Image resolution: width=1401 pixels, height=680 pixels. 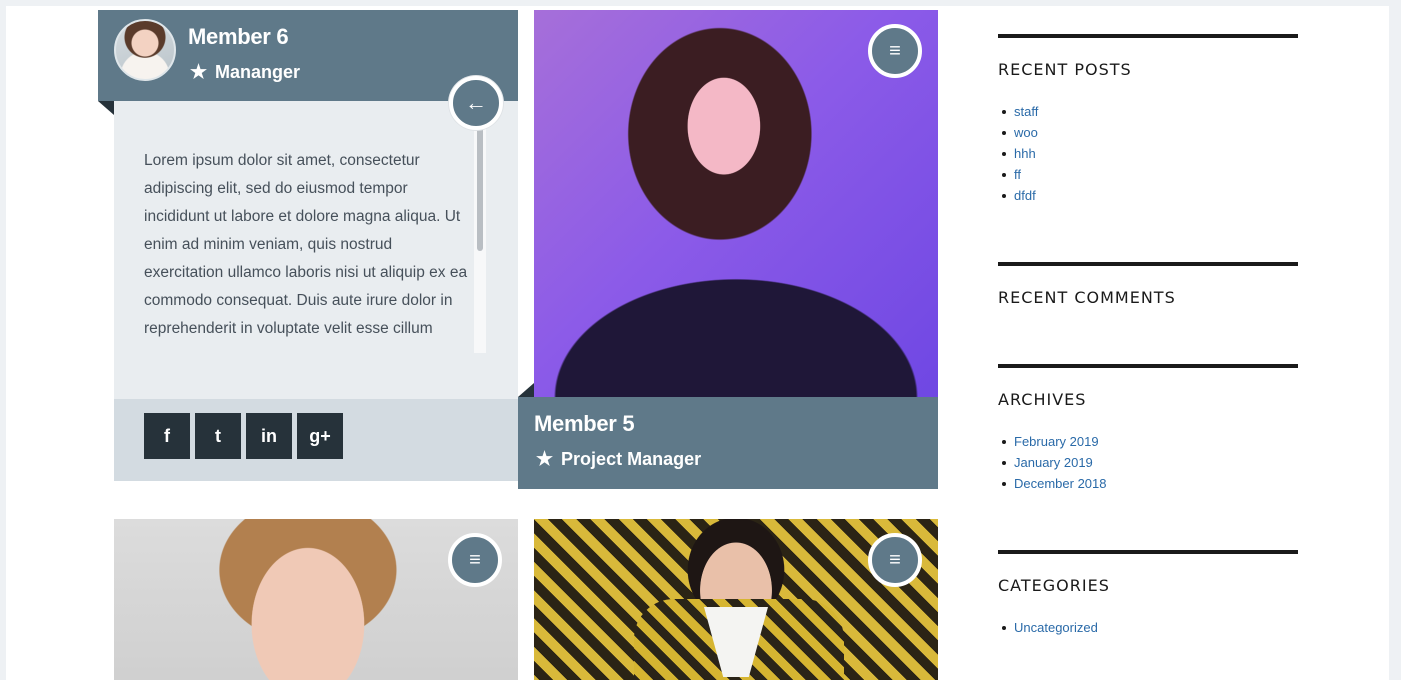 What do you see at coordinates (145, 50) in the screenshot?
I see `member-avatar` at bounding box center [145, 50].